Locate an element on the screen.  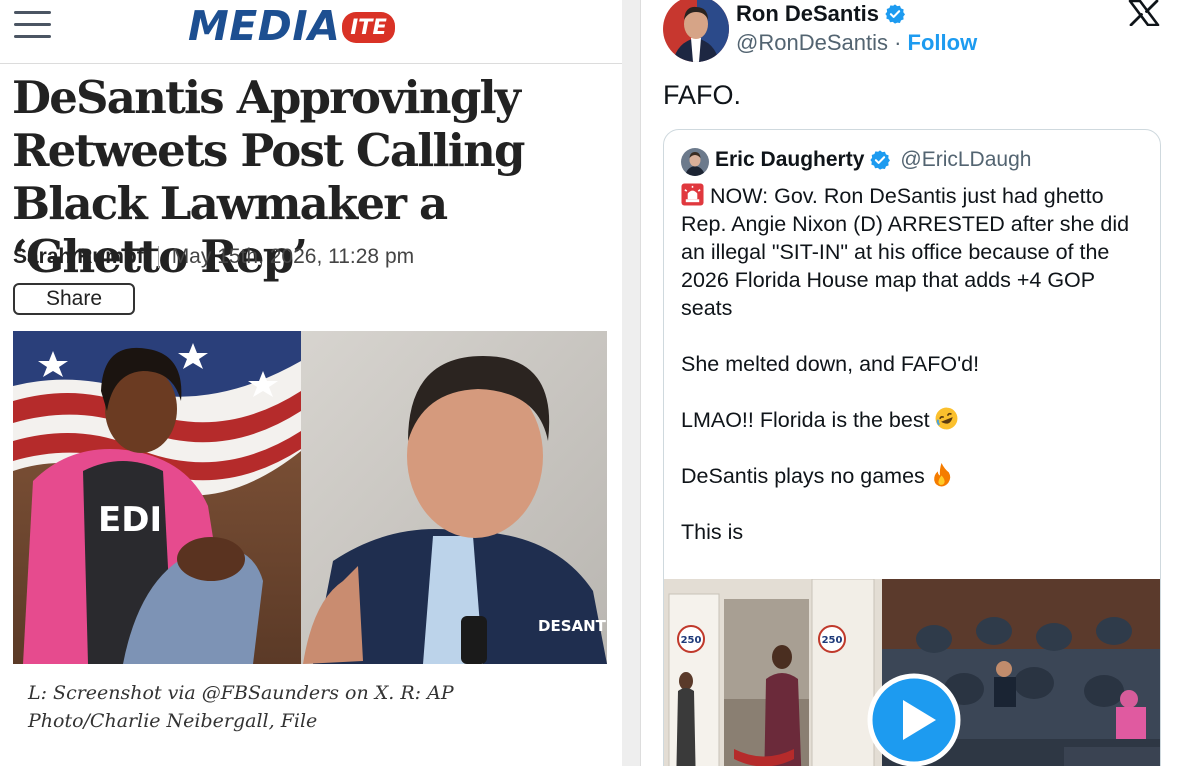
quoted-paragraph: DeSantis plays no games is located at coordinates (916, 476).